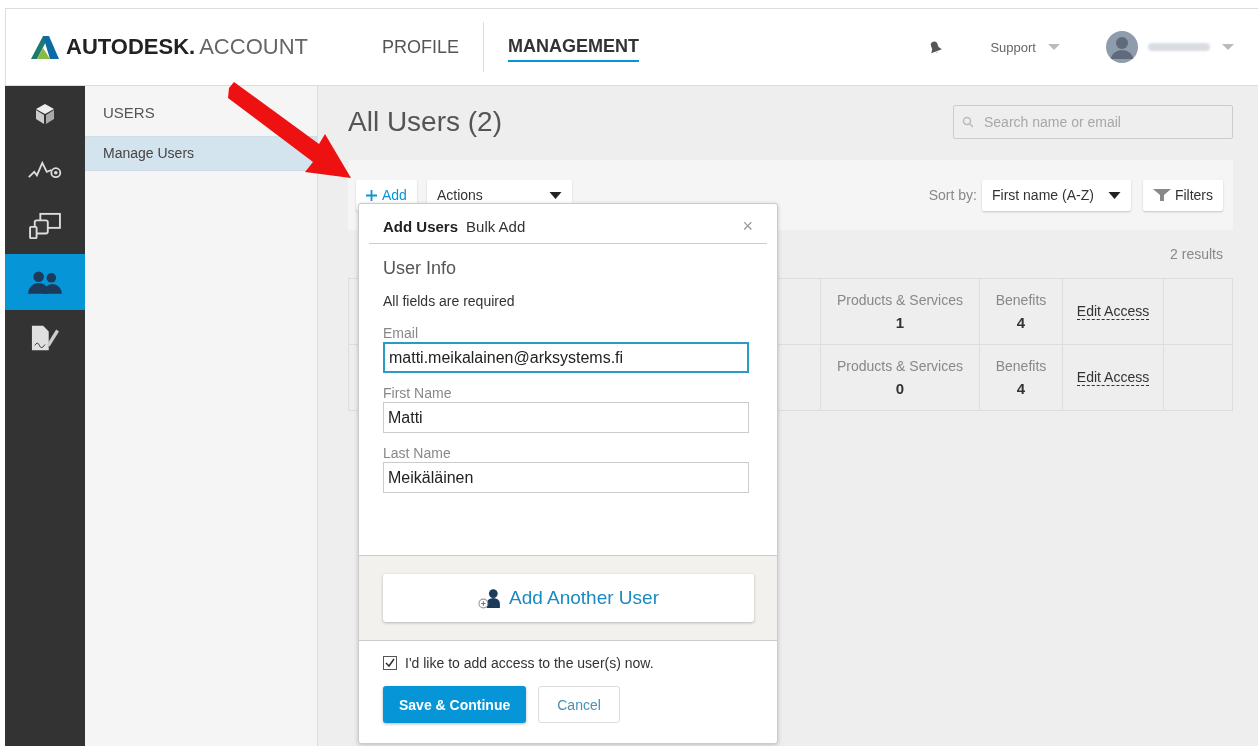 The height and width of the screenshot is (746, 1258). Describe the element at coordinates (968, 122) in the screenshot. I see `search-icon` at that location.